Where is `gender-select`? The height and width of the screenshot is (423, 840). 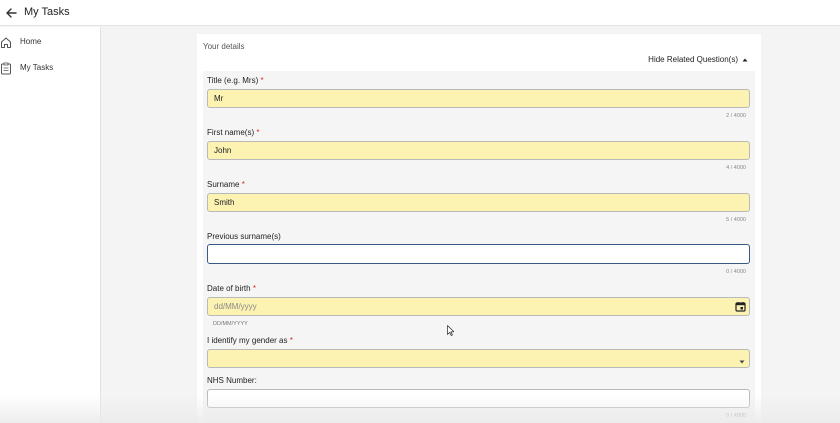
gender-select is located at coordinates (478, 358).